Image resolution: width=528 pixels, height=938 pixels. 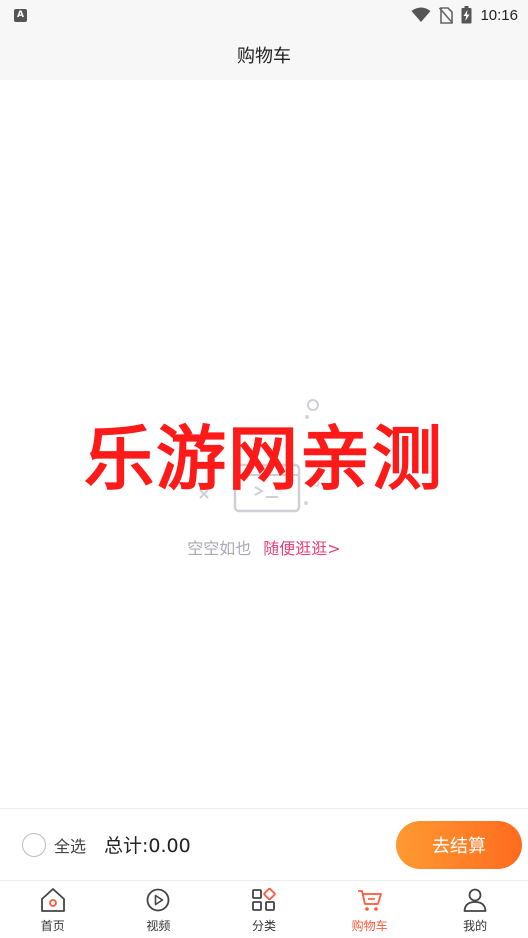 I want to click on select-all-label: 全选, so click(x=70, y=846).